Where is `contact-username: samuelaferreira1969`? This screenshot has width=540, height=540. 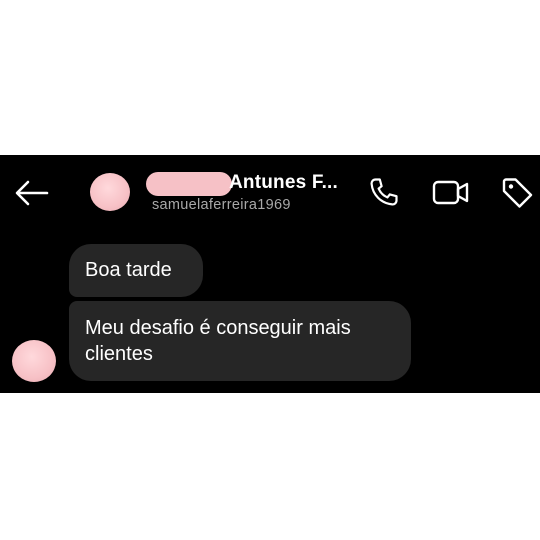 contact-username: samuelaferreira1969 is located at coordinates (221, 205).